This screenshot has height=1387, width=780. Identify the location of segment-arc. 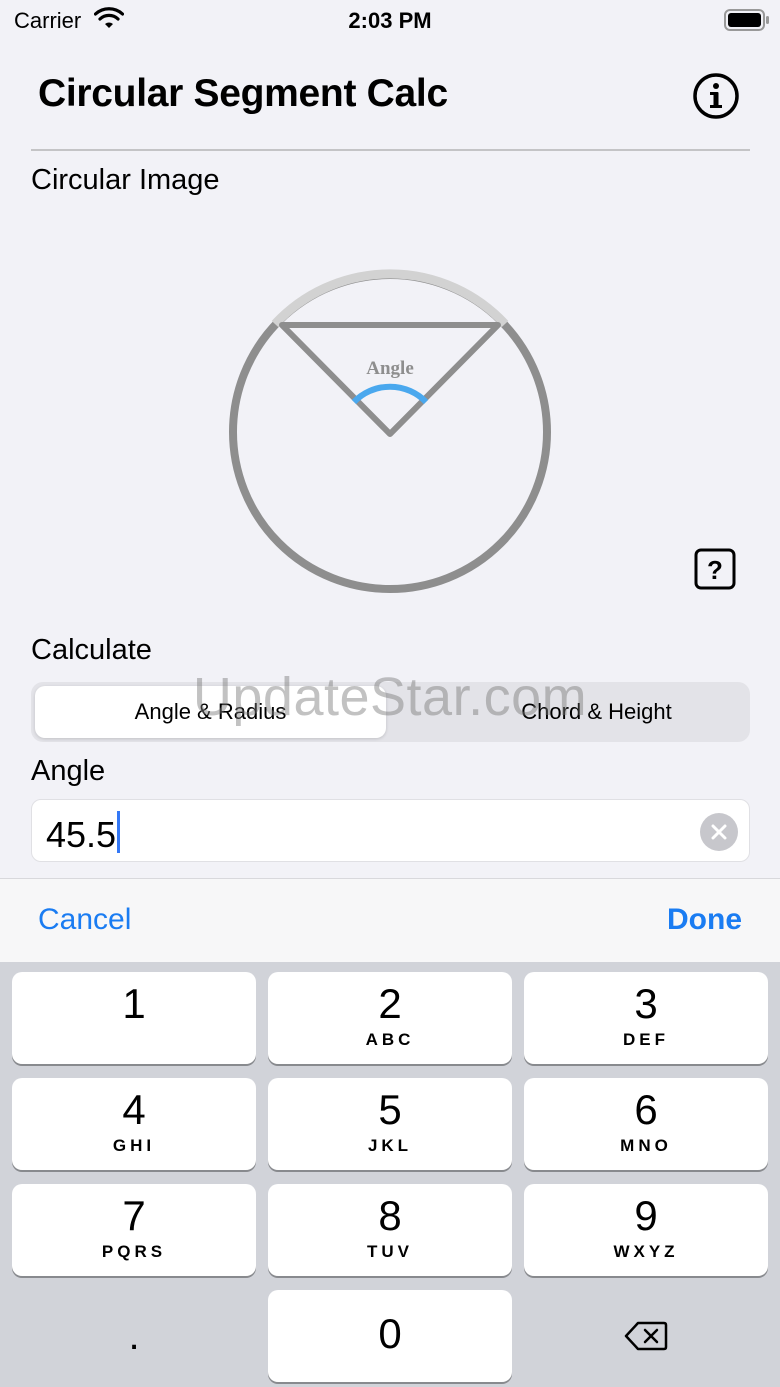
(390, 298).